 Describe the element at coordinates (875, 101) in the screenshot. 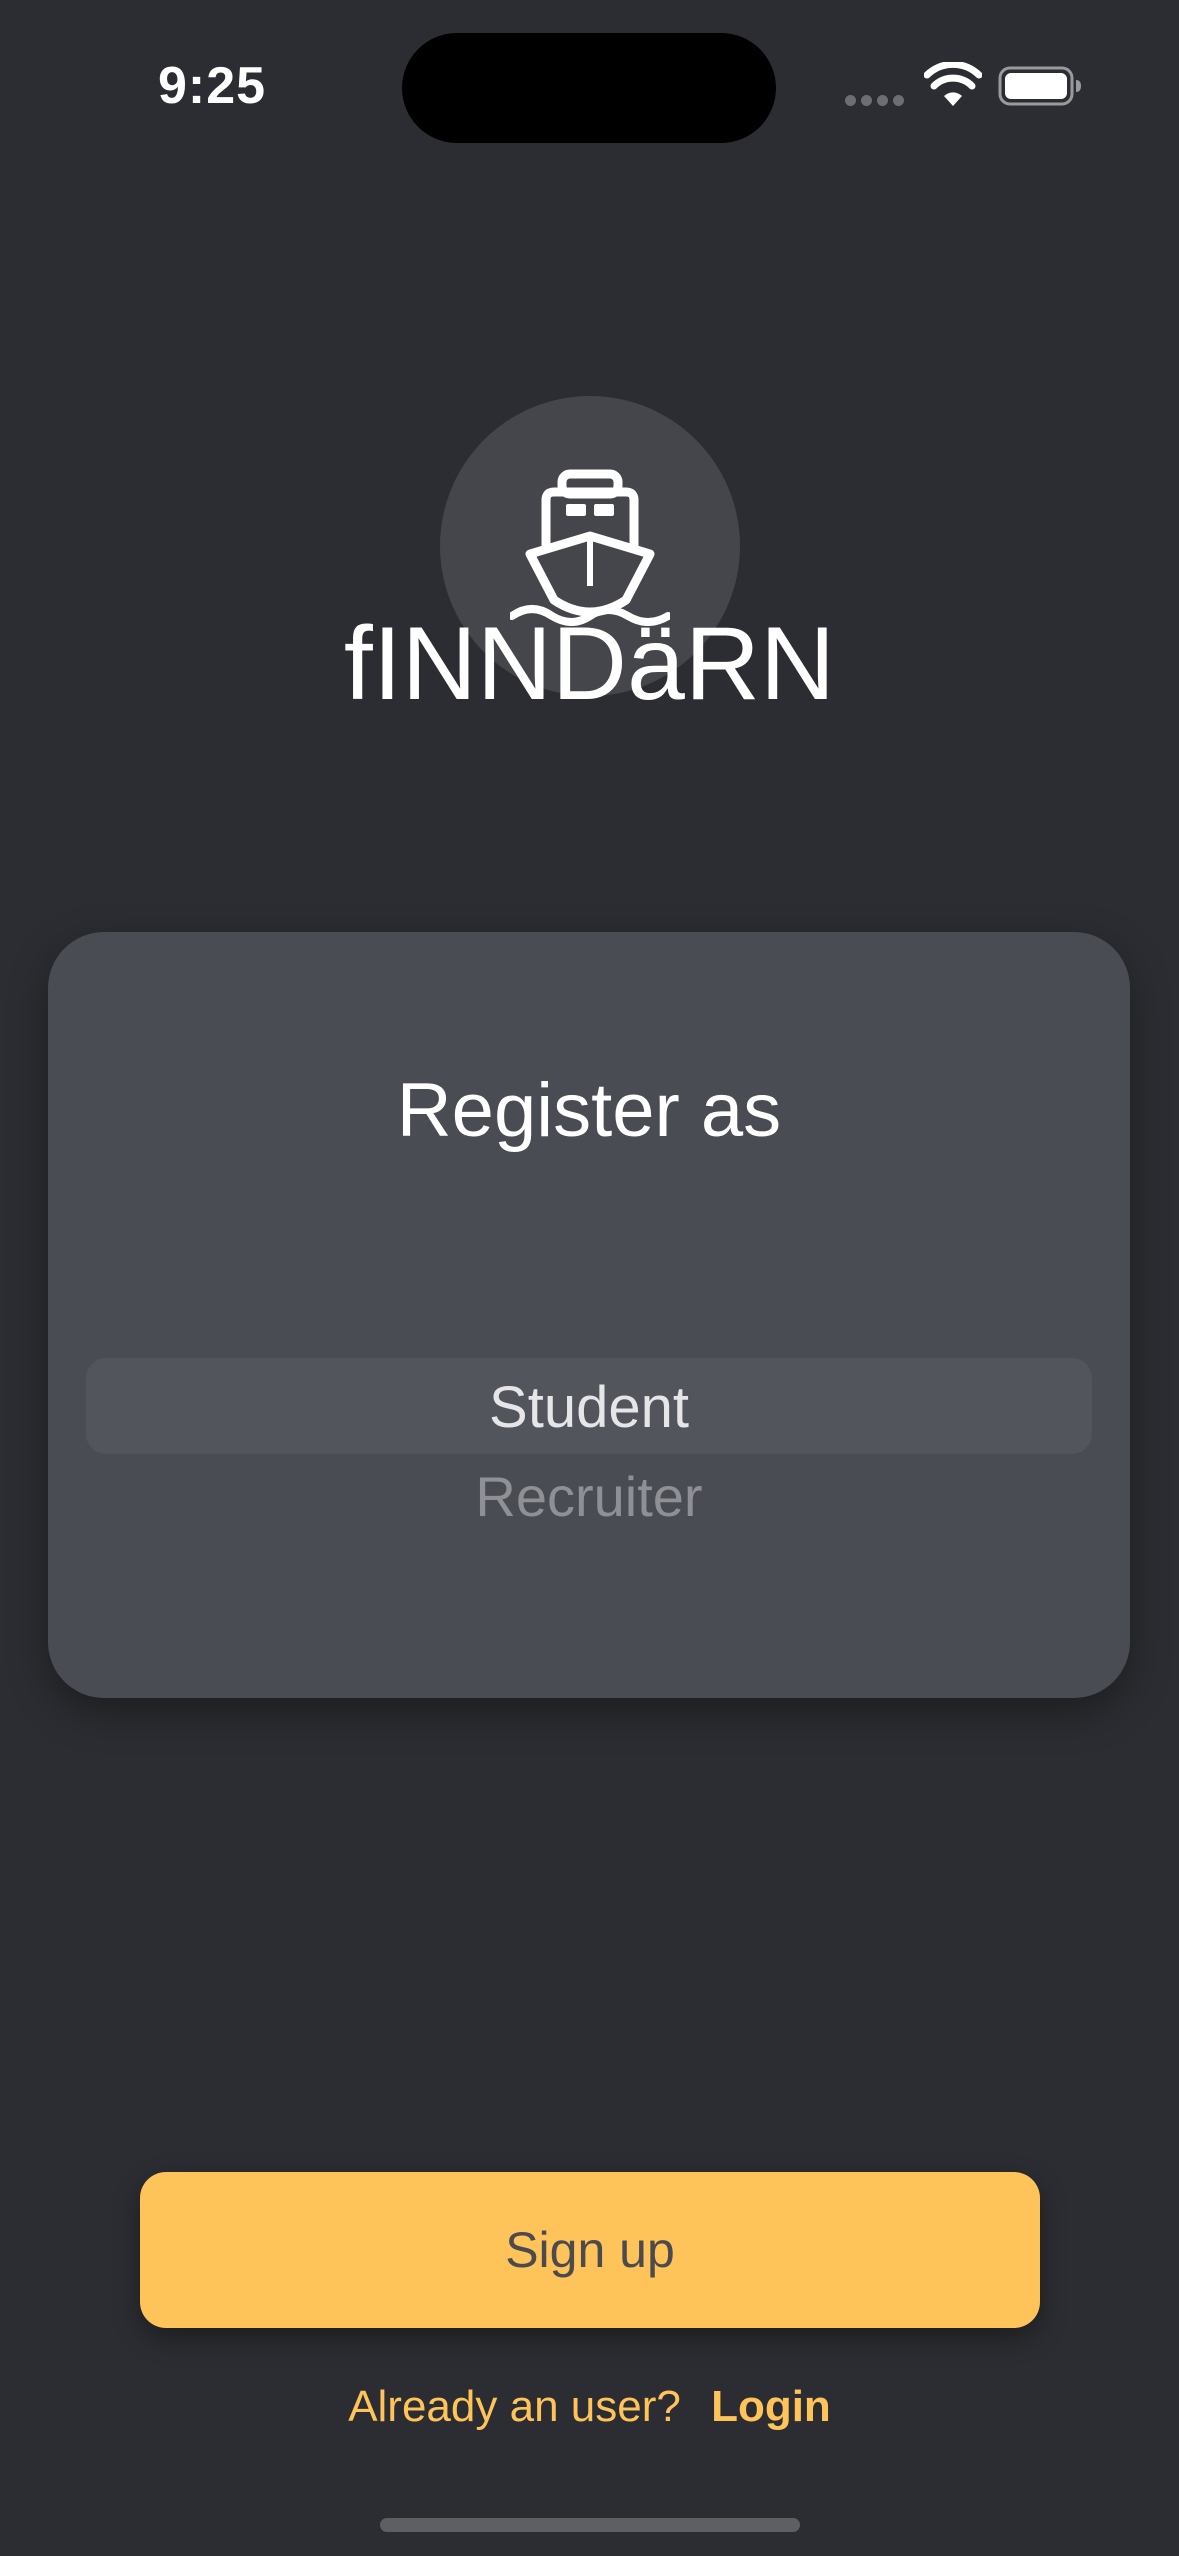

I see `cellular-signal-icon` at that location.